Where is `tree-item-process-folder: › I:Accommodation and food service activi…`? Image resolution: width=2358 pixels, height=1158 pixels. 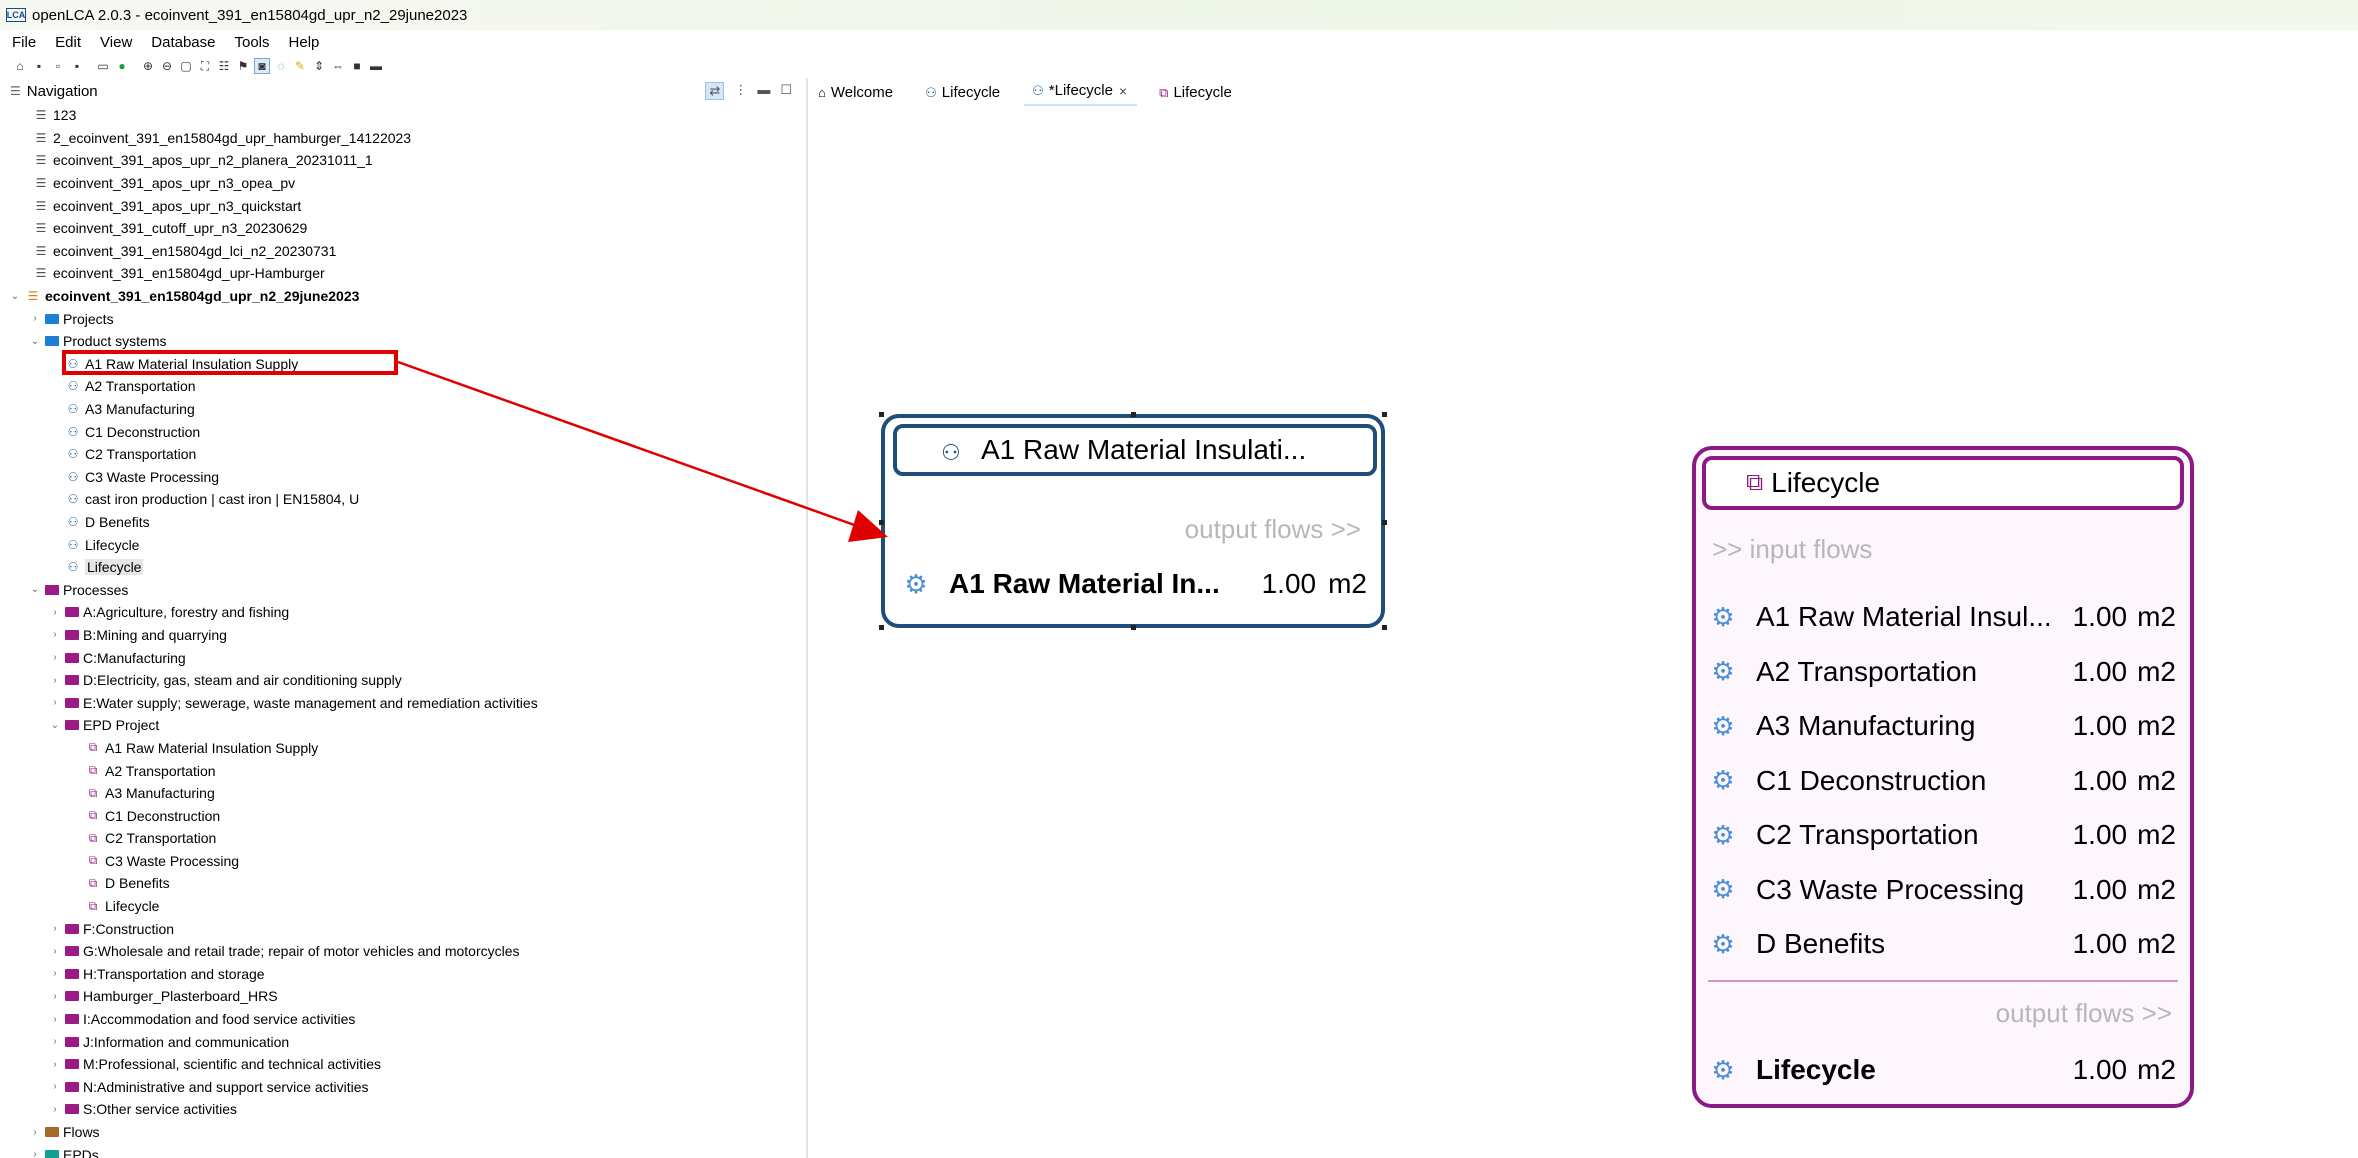 tree-item-process-folder: › I:Accommodation and food service activi… is located at coordinates (403, 1019).